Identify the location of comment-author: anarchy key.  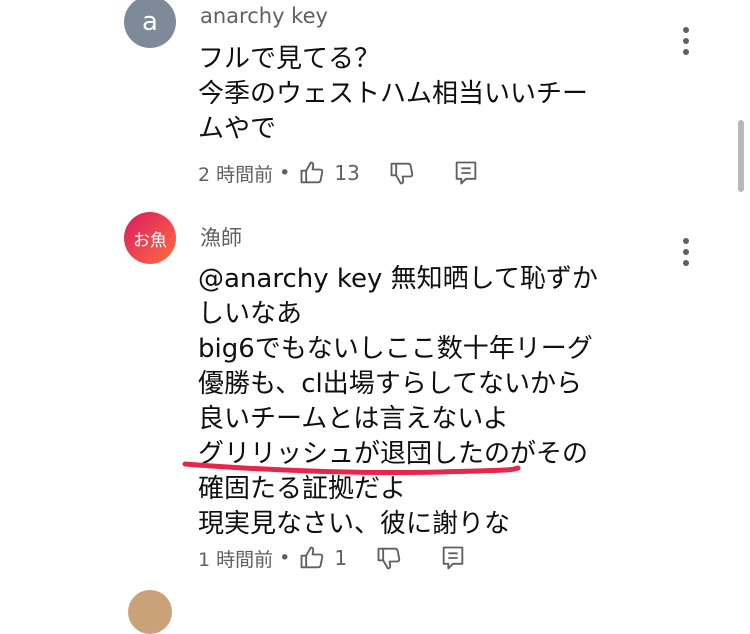
(264, 16).